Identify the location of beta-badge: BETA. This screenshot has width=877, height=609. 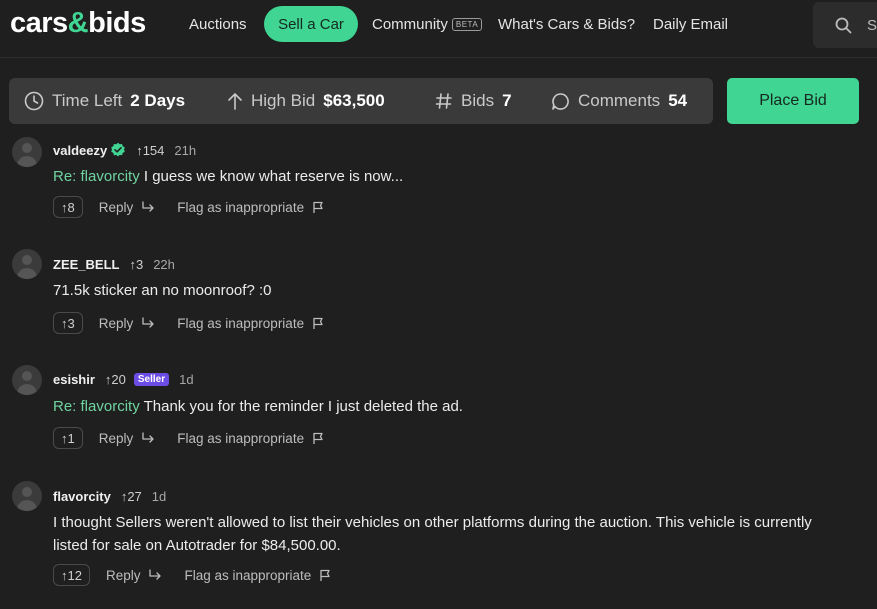
(467, 24).